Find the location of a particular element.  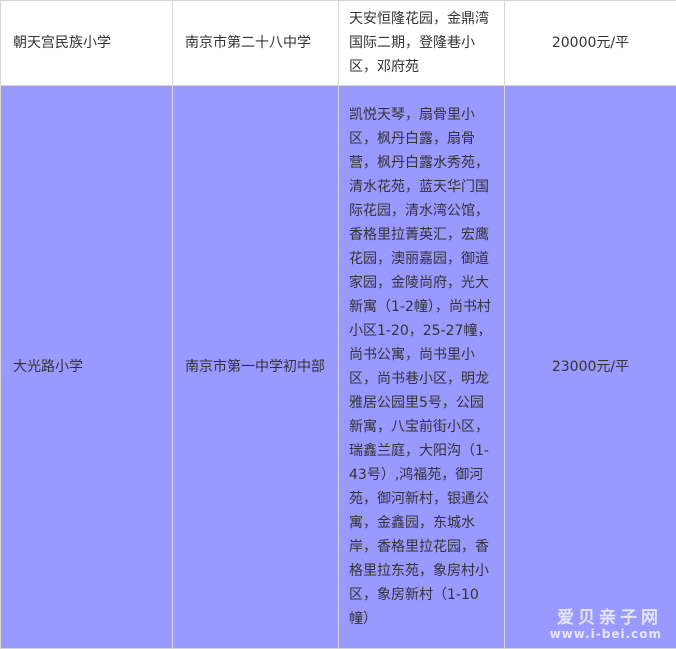

watermark-logo: 爱贝亲子网 www.i-bei.com is located at coordinates (606, 625).